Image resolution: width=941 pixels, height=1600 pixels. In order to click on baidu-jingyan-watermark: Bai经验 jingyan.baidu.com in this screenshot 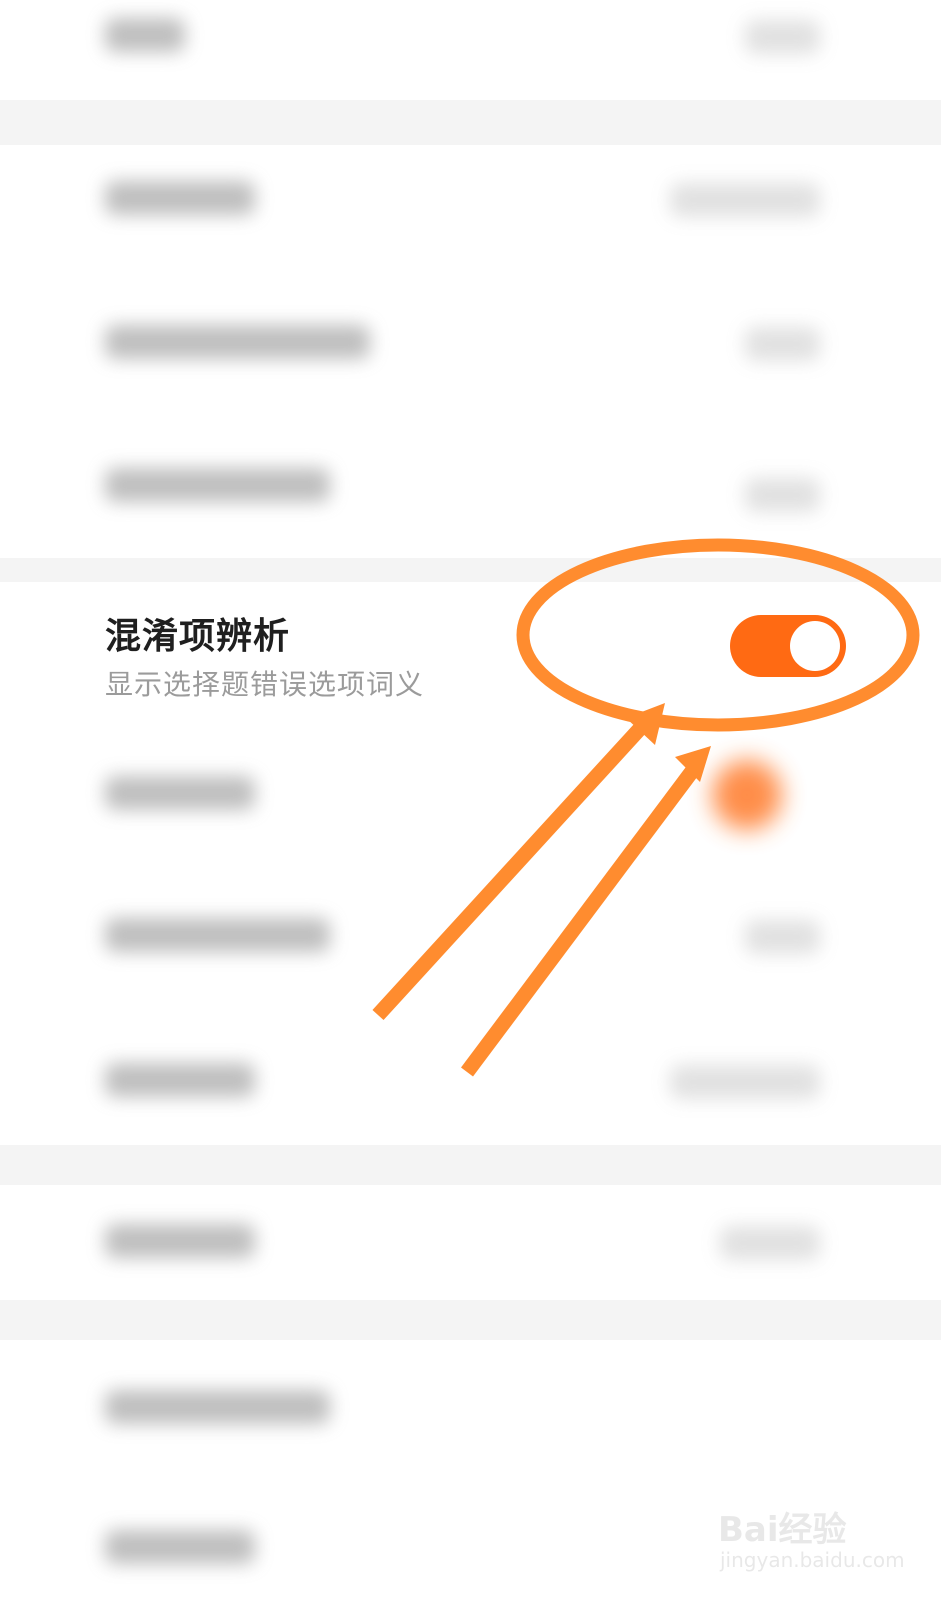, I will do `click(811, 1542)`.